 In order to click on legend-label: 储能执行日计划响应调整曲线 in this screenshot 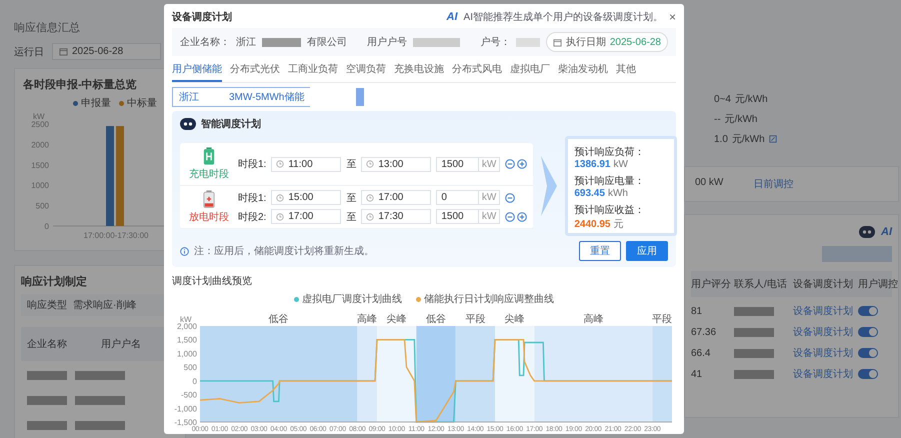, I will do `click(489, 299)`.